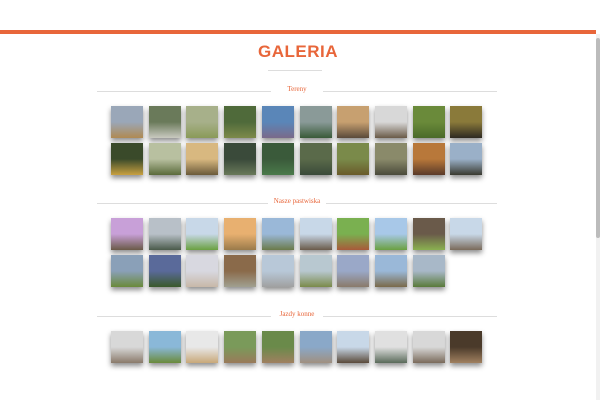 The image size is (600, 400). I want to click on scrollbar-thumb, so click(598, 138).